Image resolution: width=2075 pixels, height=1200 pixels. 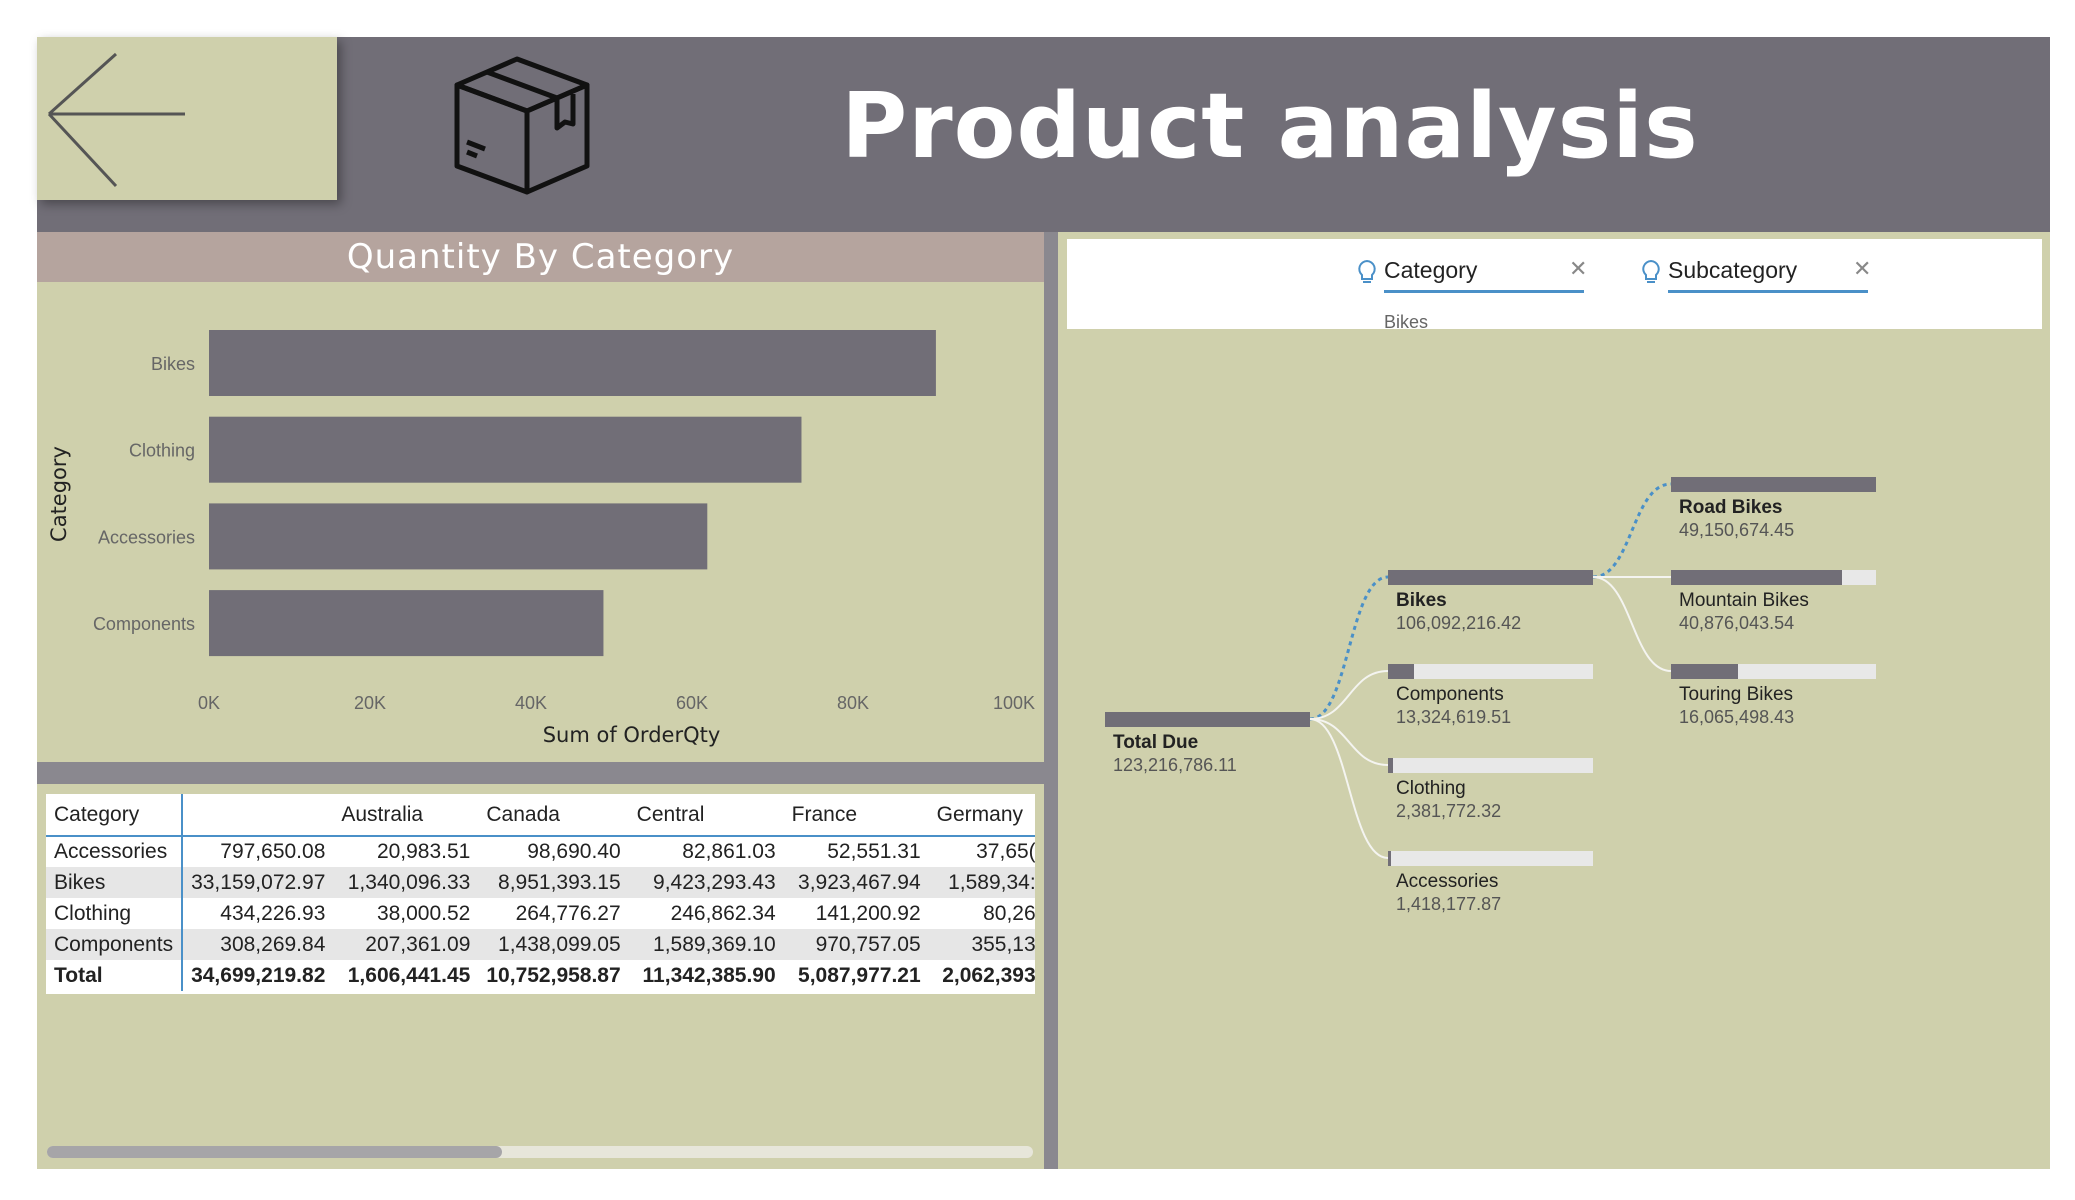 What do you see at coordinates (505, 449) in the screenshot?
I see `bar-clothing` at bounding box center [505, 449].